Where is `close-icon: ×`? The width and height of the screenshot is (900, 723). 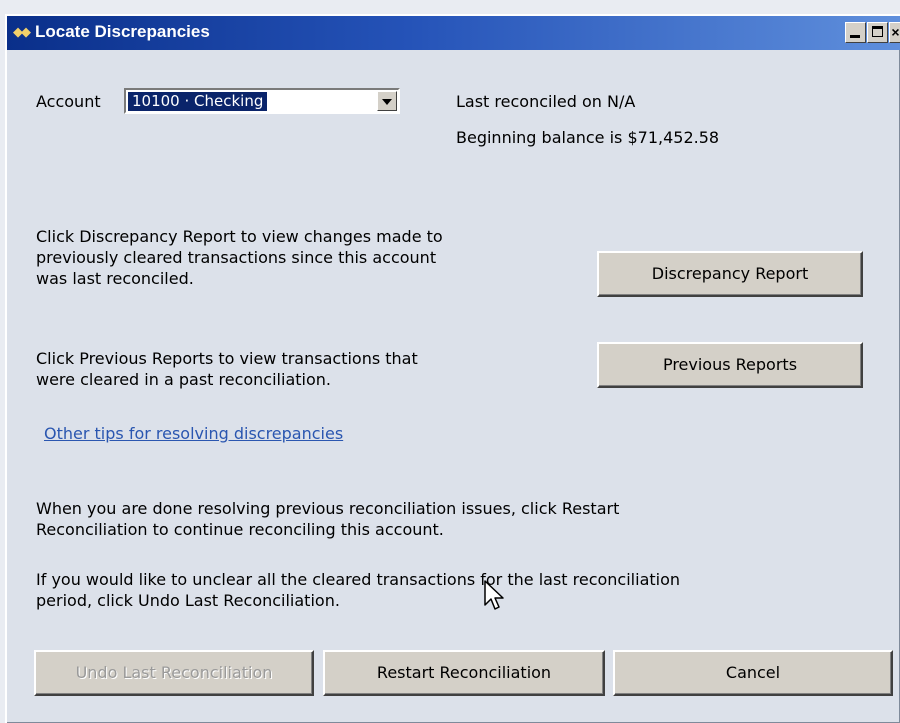
close-icon: × is located at coordinates (895, 32).